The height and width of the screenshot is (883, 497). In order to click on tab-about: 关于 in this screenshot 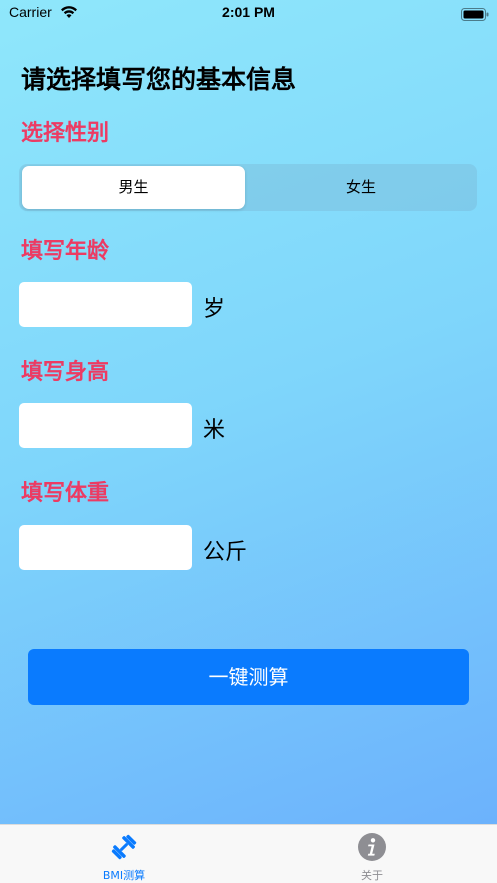, I will do `click(372, 854)`.